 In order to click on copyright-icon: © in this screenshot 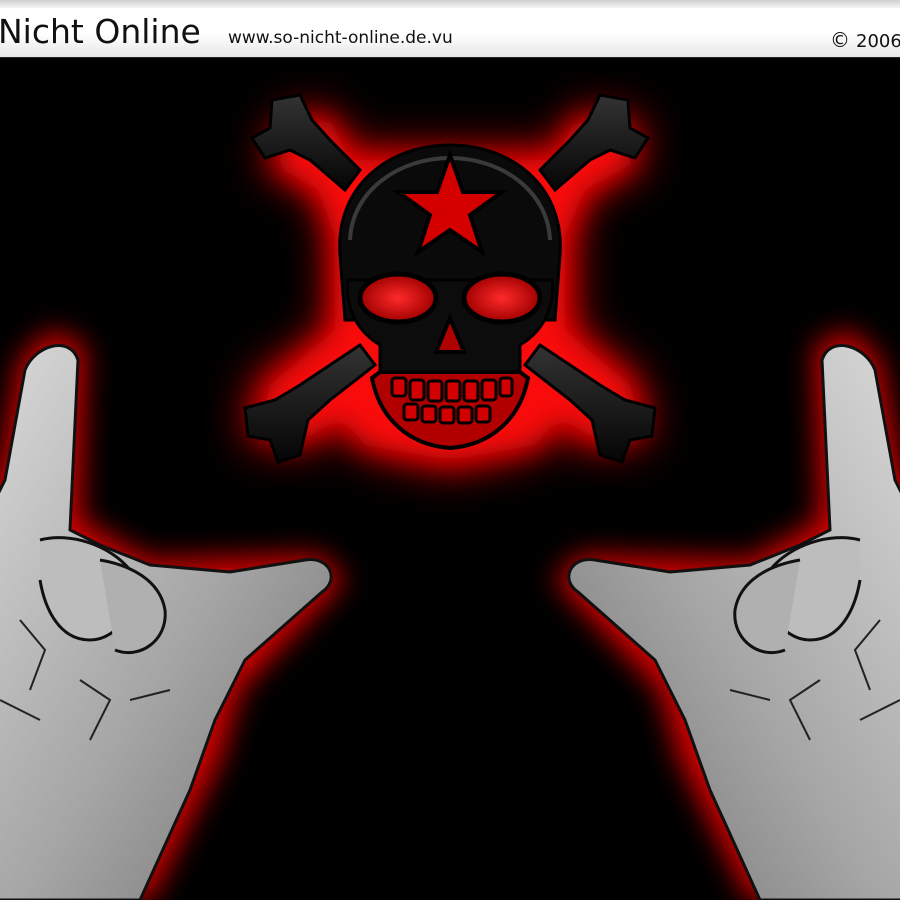, I will do `click(840, 40)`.